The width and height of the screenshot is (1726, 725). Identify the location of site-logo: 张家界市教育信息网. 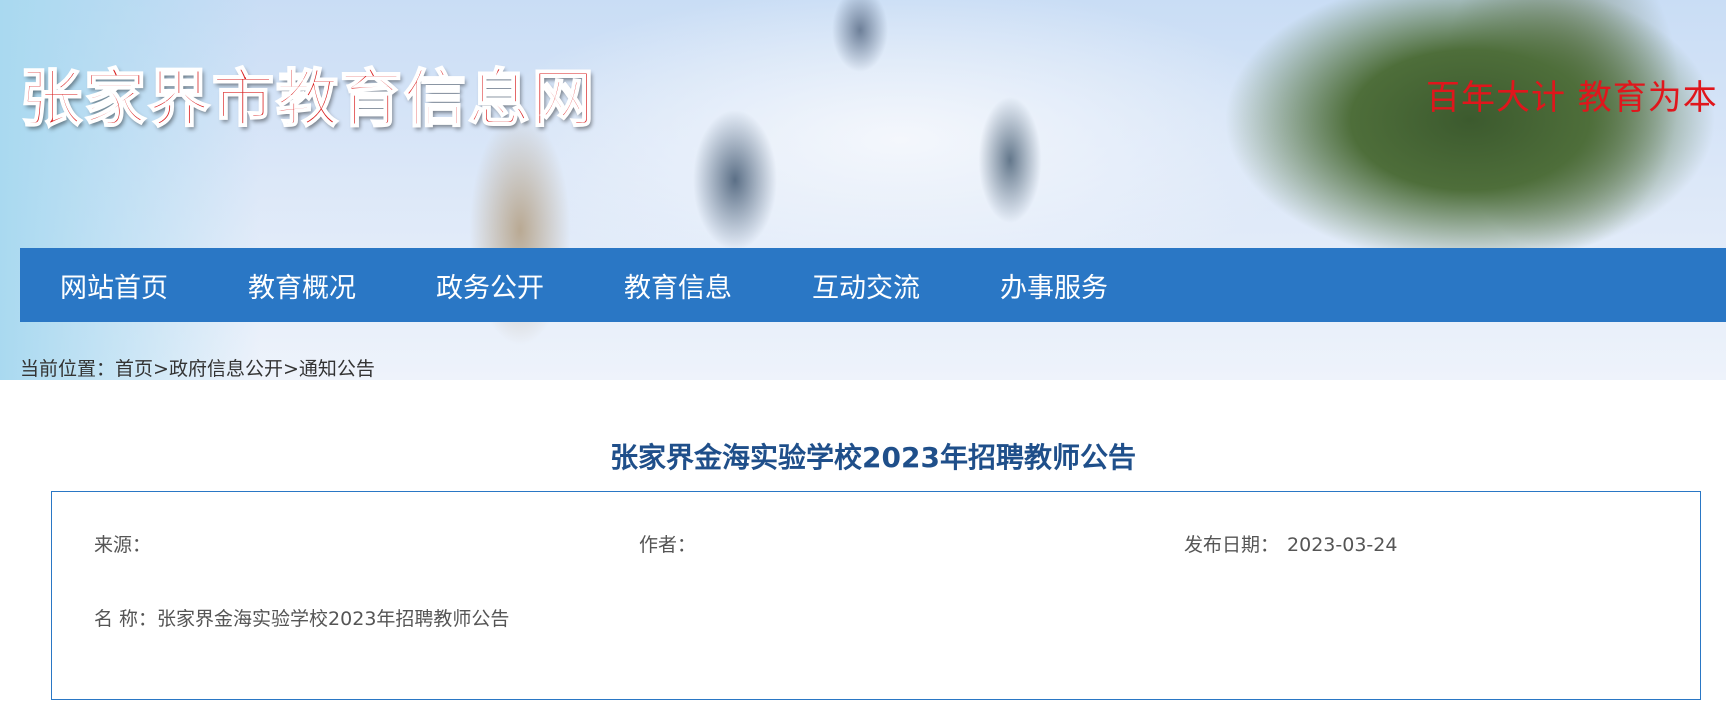
(307, 93).